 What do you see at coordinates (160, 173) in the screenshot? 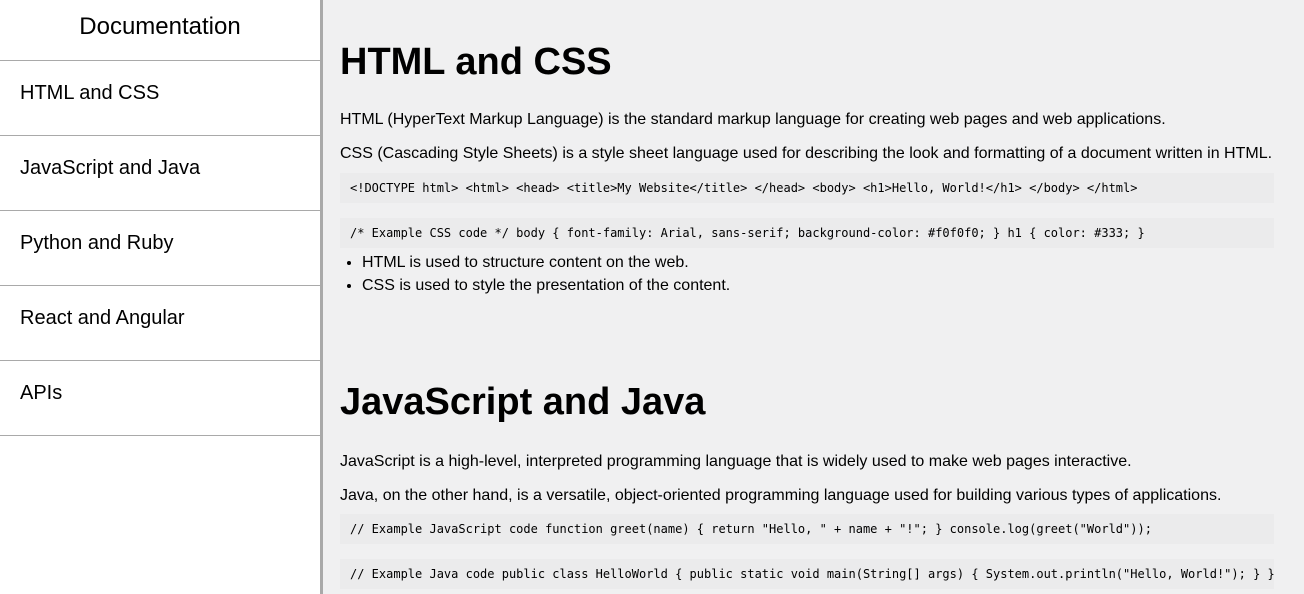
I see `nav-link-javascript-and-java: JavaScript and Java` at bounding box center [160, 173].